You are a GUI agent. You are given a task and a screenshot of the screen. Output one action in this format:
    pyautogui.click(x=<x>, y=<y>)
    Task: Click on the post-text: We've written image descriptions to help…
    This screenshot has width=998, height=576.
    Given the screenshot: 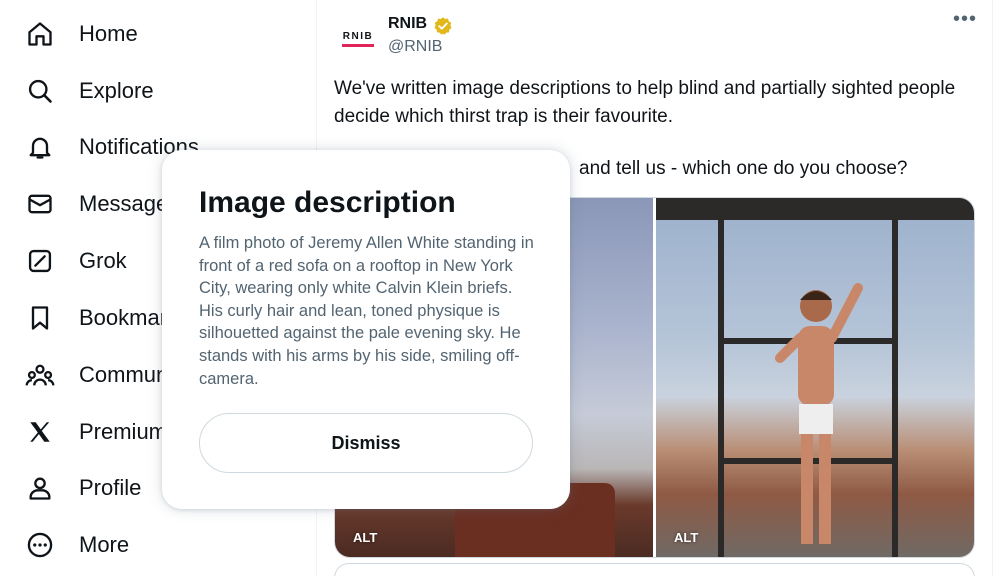 What is the action you would take?
    pyautogui.click(x=645, y=102)
    